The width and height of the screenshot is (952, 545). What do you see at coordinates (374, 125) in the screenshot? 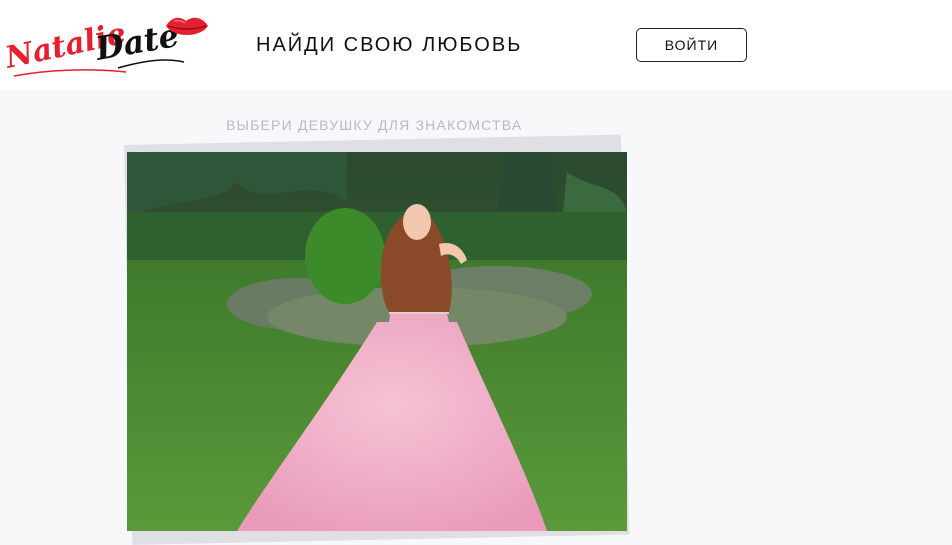
I see `section-title: ВЫБЕРИ ДЕВУШКУ ДЛЯ ЗНАКОМСТВА` at bounding box center [374, 125].